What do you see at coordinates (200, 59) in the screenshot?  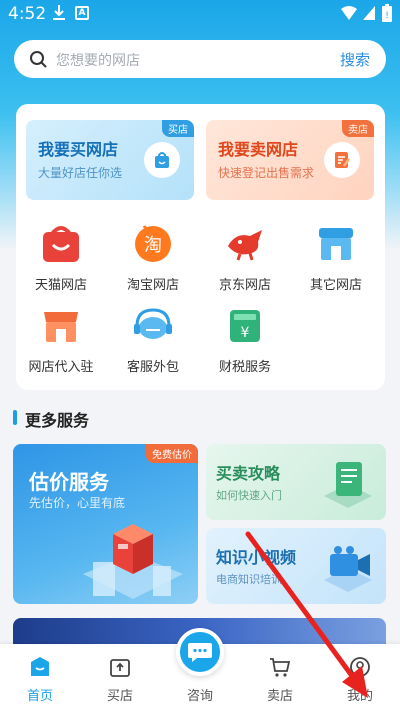 I see `search-bar: 您想要的网店 搜索` at bounding box center [200, 59].